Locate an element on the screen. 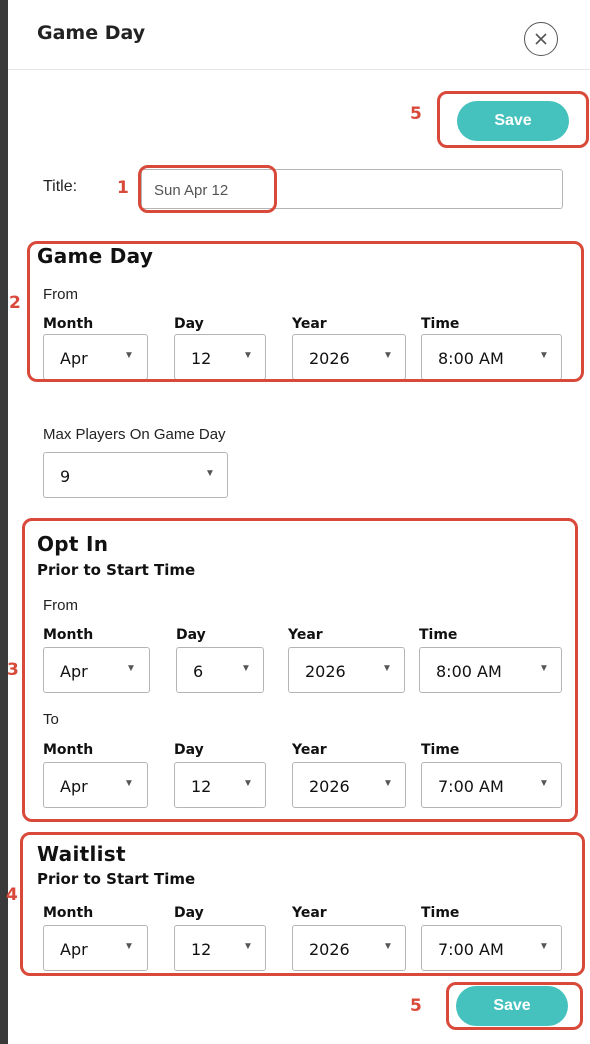 Image resolution: width=590 pixels, height=1044 pixels. waitlist-year-label: Year is located at coordinates (309, 913).